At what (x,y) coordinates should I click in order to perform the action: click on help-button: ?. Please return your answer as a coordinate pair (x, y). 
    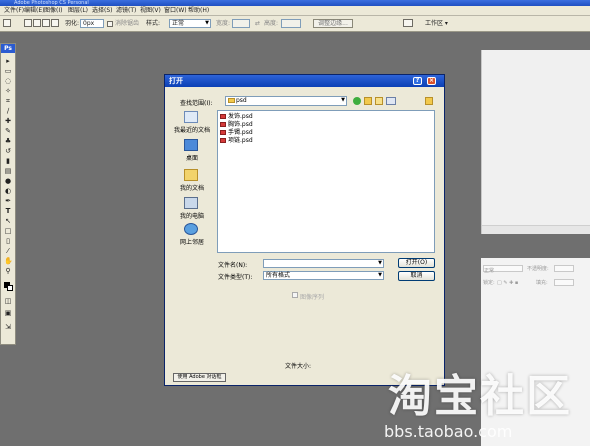
    Looking at the image, I should click on (417, 81).